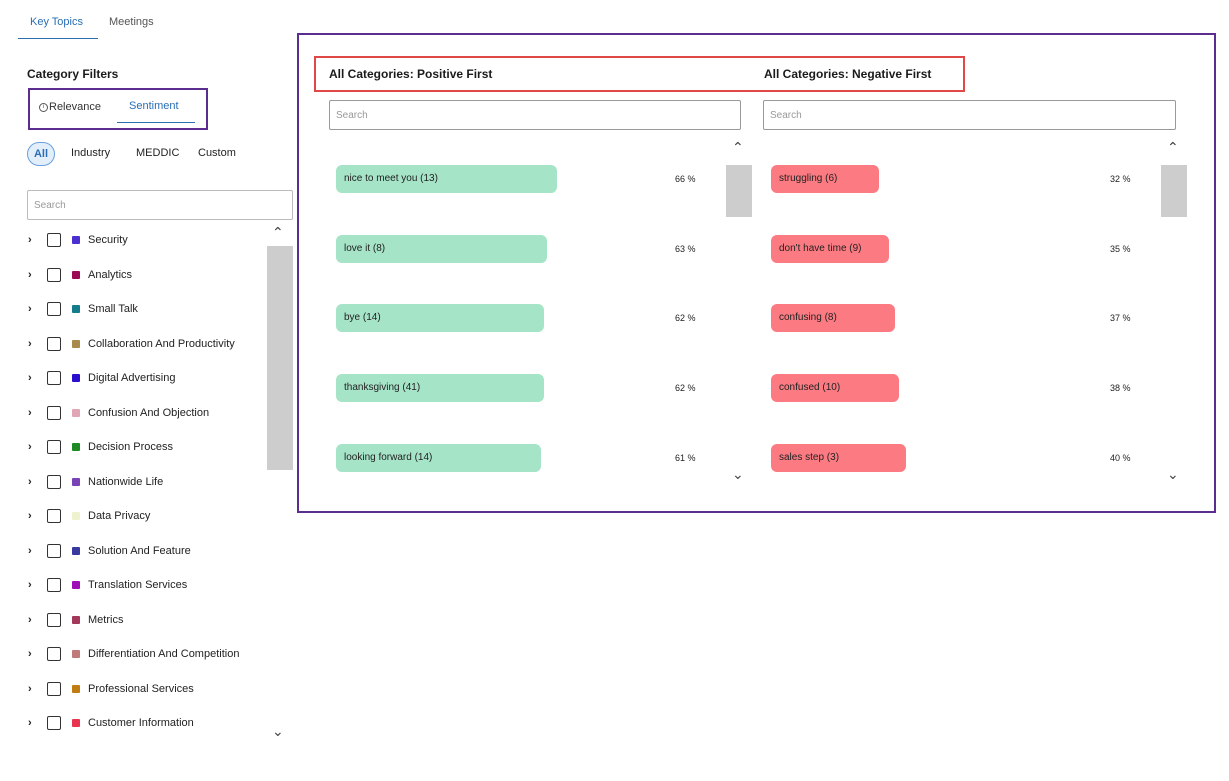 The height and width of the screenshot is (781, 1229). Describe the element at coordinates (1120, 388) in the screenshot. I see `topic-percentage: 38 %` at that location.